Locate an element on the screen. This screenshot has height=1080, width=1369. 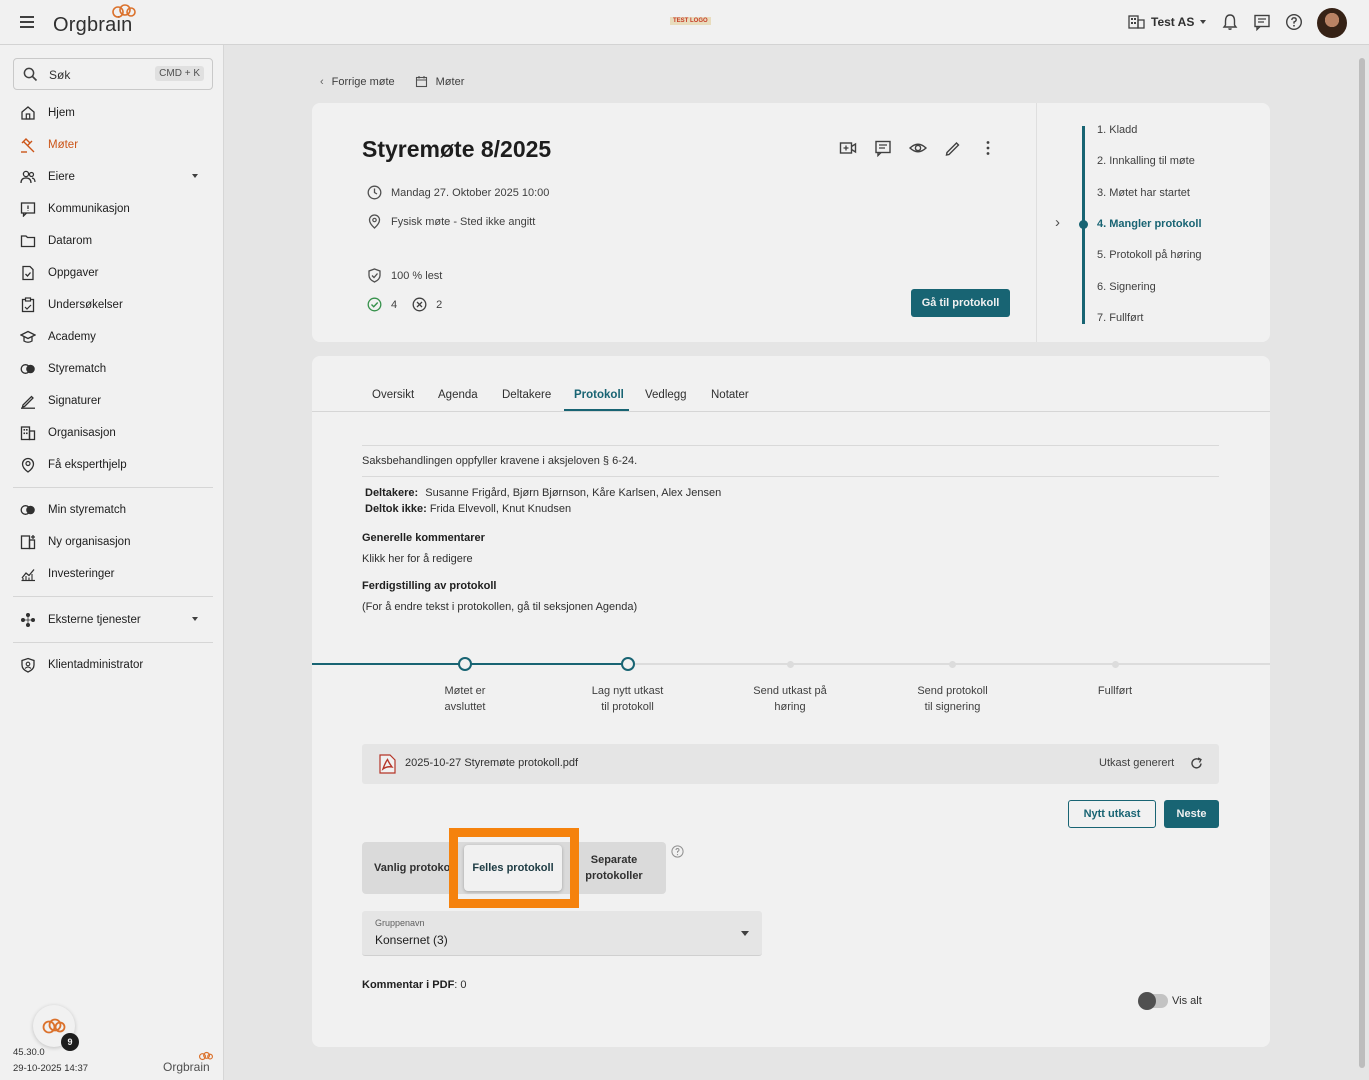
tab-oversikt: Oversikt is located at coordinates (393, 395).